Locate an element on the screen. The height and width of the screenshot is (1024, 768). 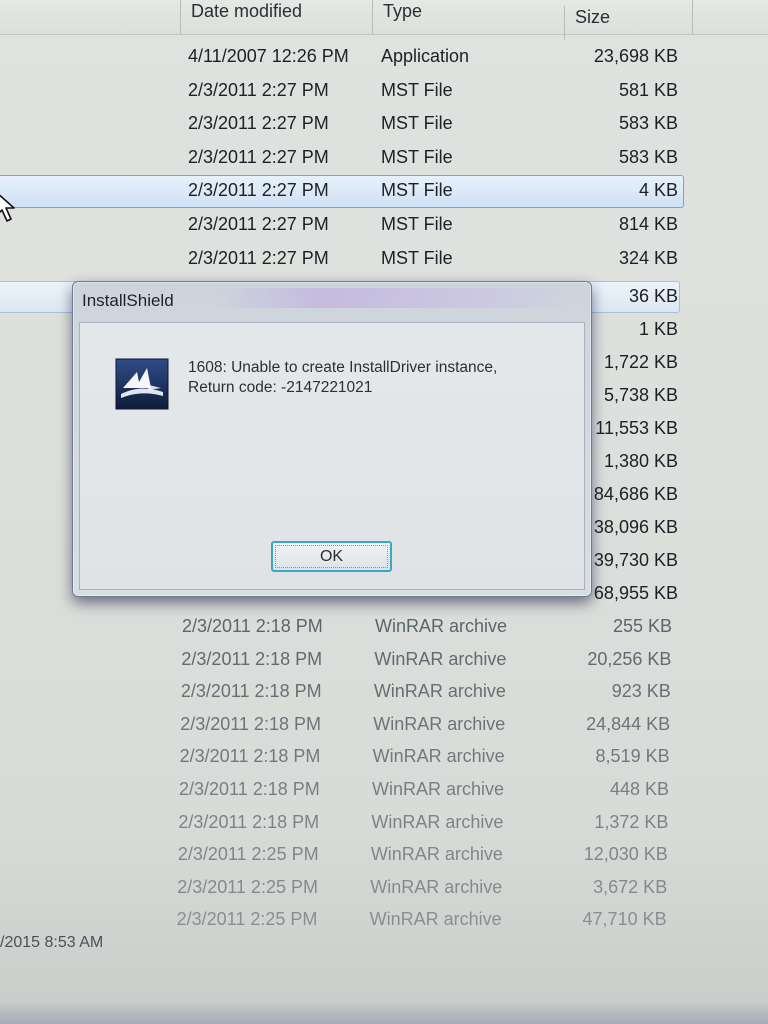
ok-button: OK is located at coordinates (331, 556).